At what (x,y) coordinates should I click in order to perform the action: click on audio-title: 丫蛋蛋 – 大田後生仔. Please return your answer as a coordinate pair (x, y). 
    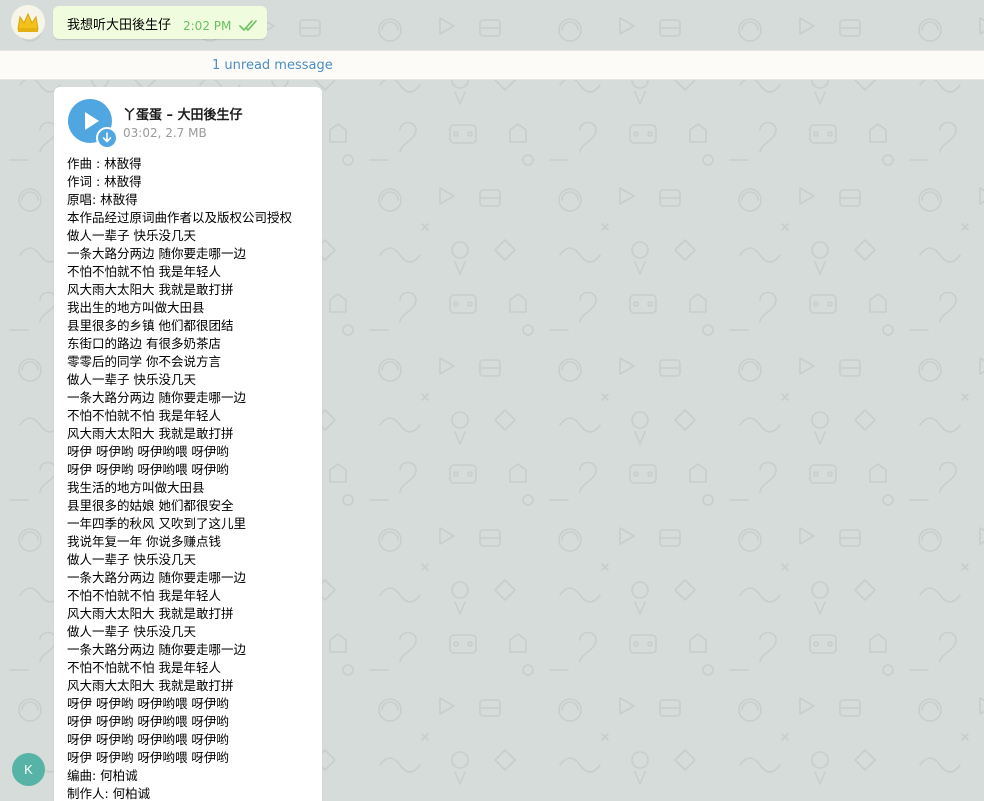
    Looking at the image, I should click on (183, 115).